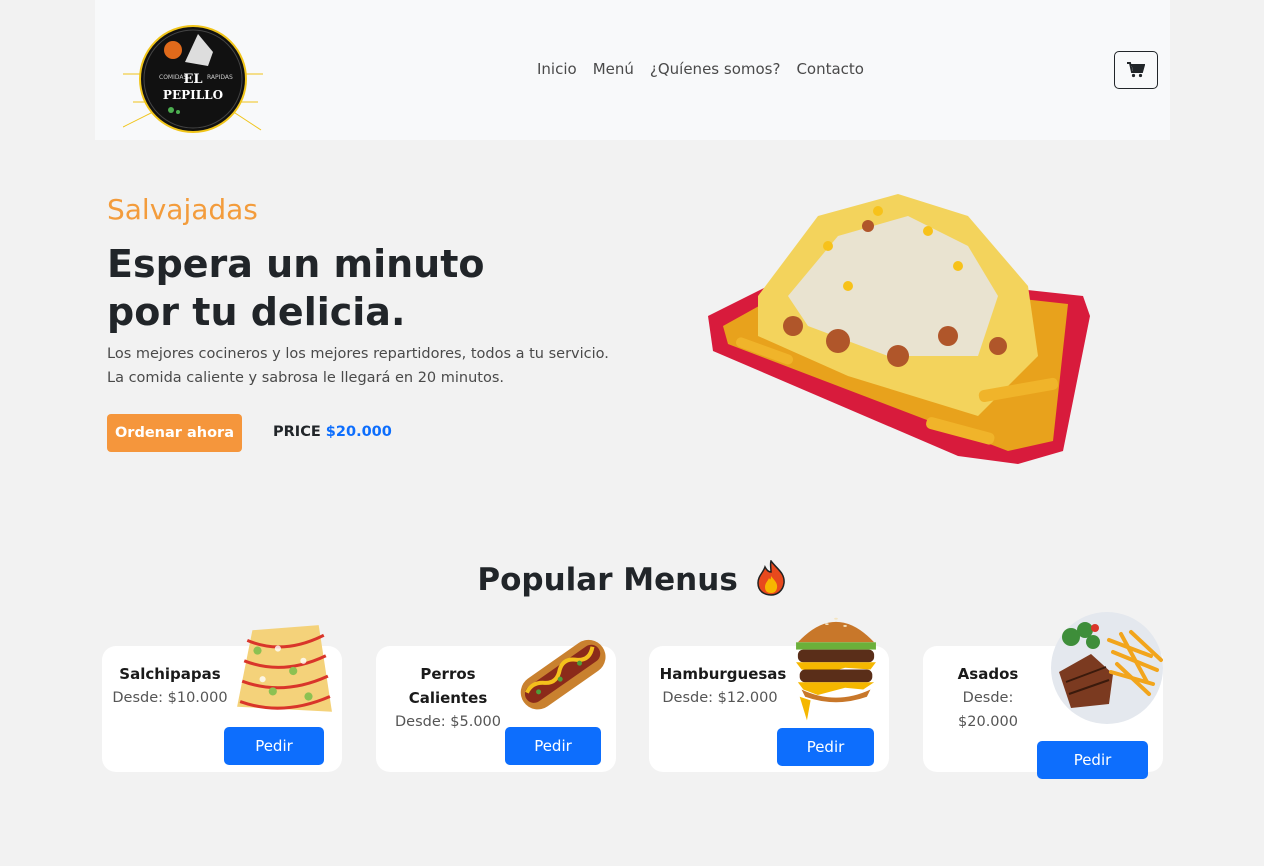 The height and width of the screenshot is (866, 1264). What do you see at coordinates (899, 329) in the screenshot?
I see `salvajadas-image` at bounding box center [899, 329].